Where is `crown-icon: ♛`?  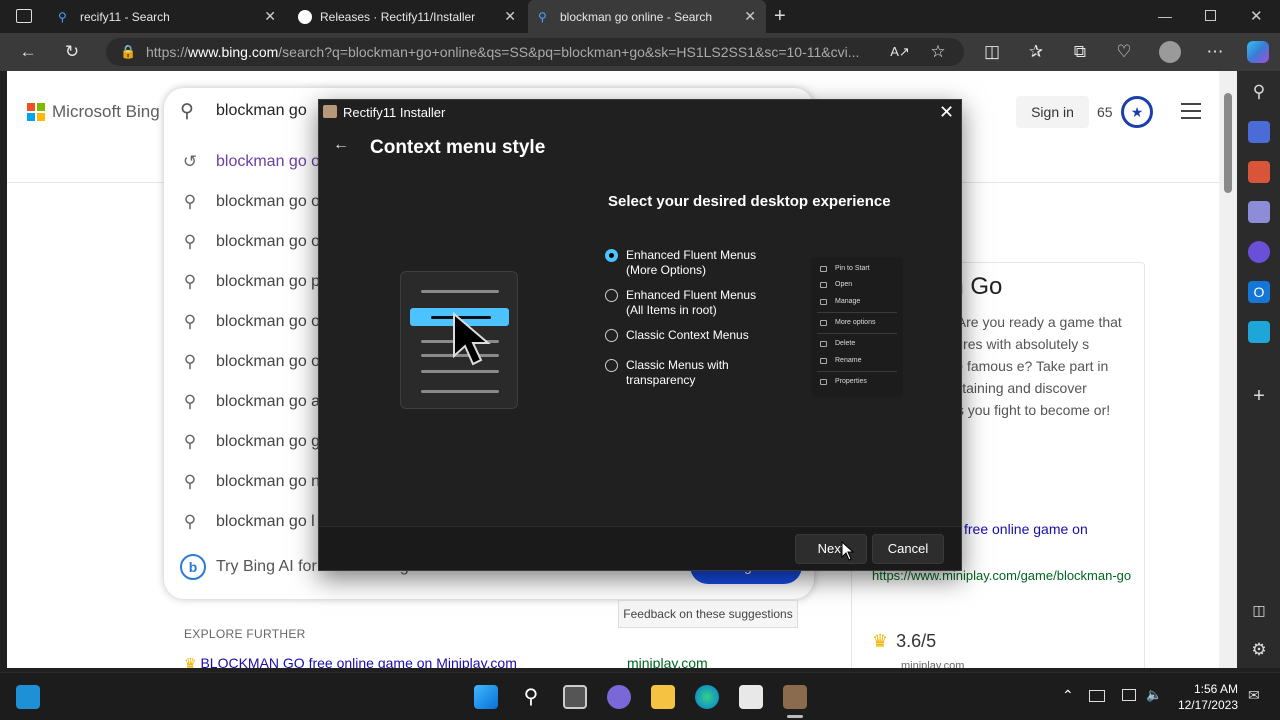 crown-icon: ♛ is located at coordinates (192, 661).